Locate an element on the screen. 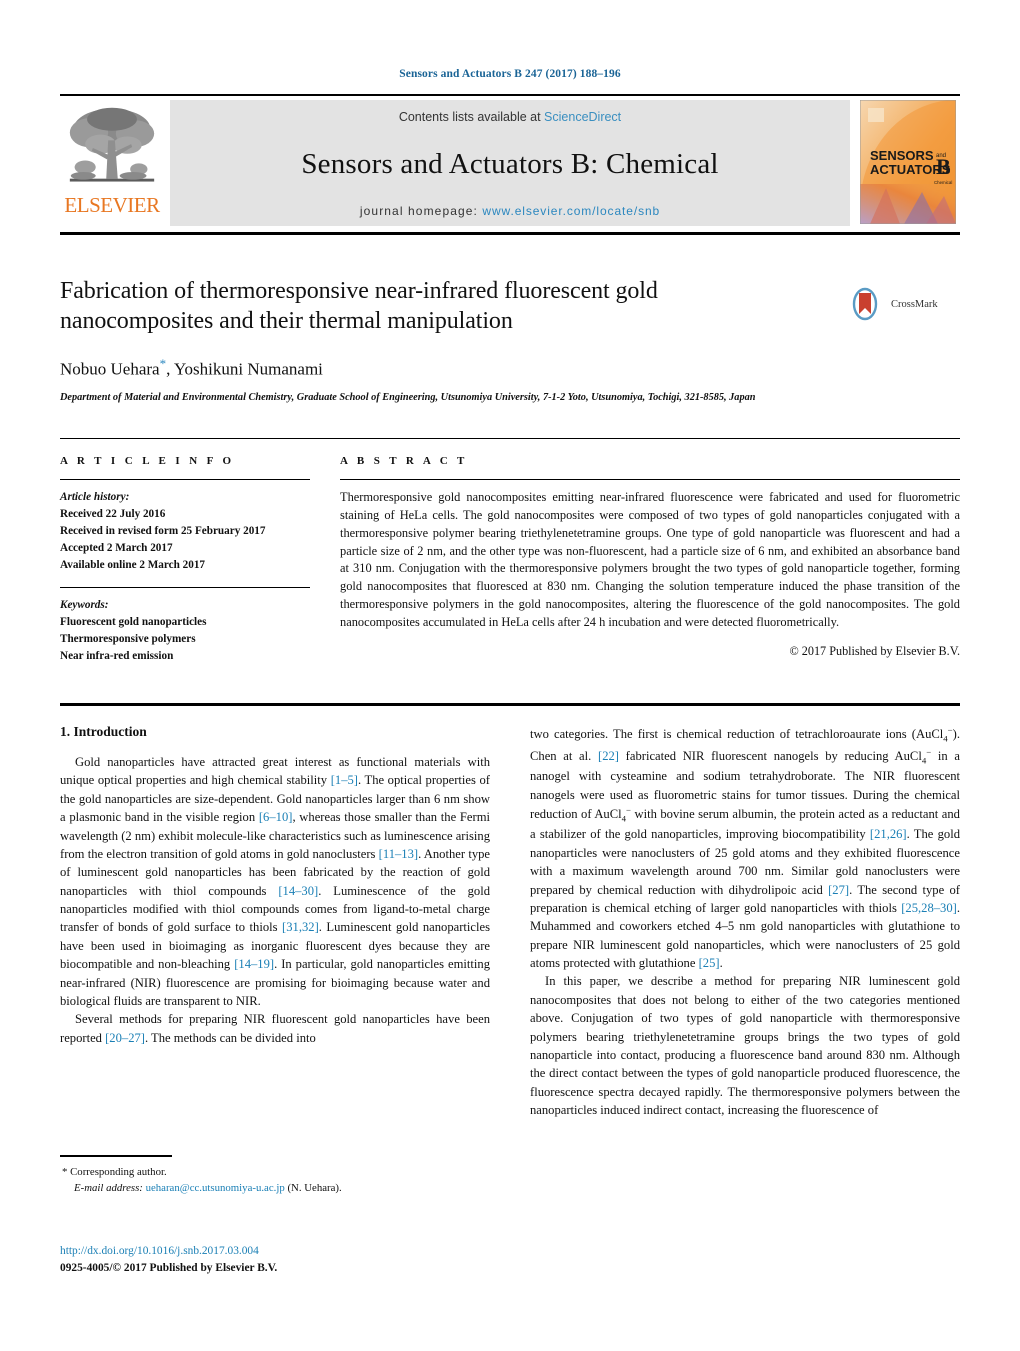  contents-prefix: Contents lists available at is located at coordinates (471, 117).